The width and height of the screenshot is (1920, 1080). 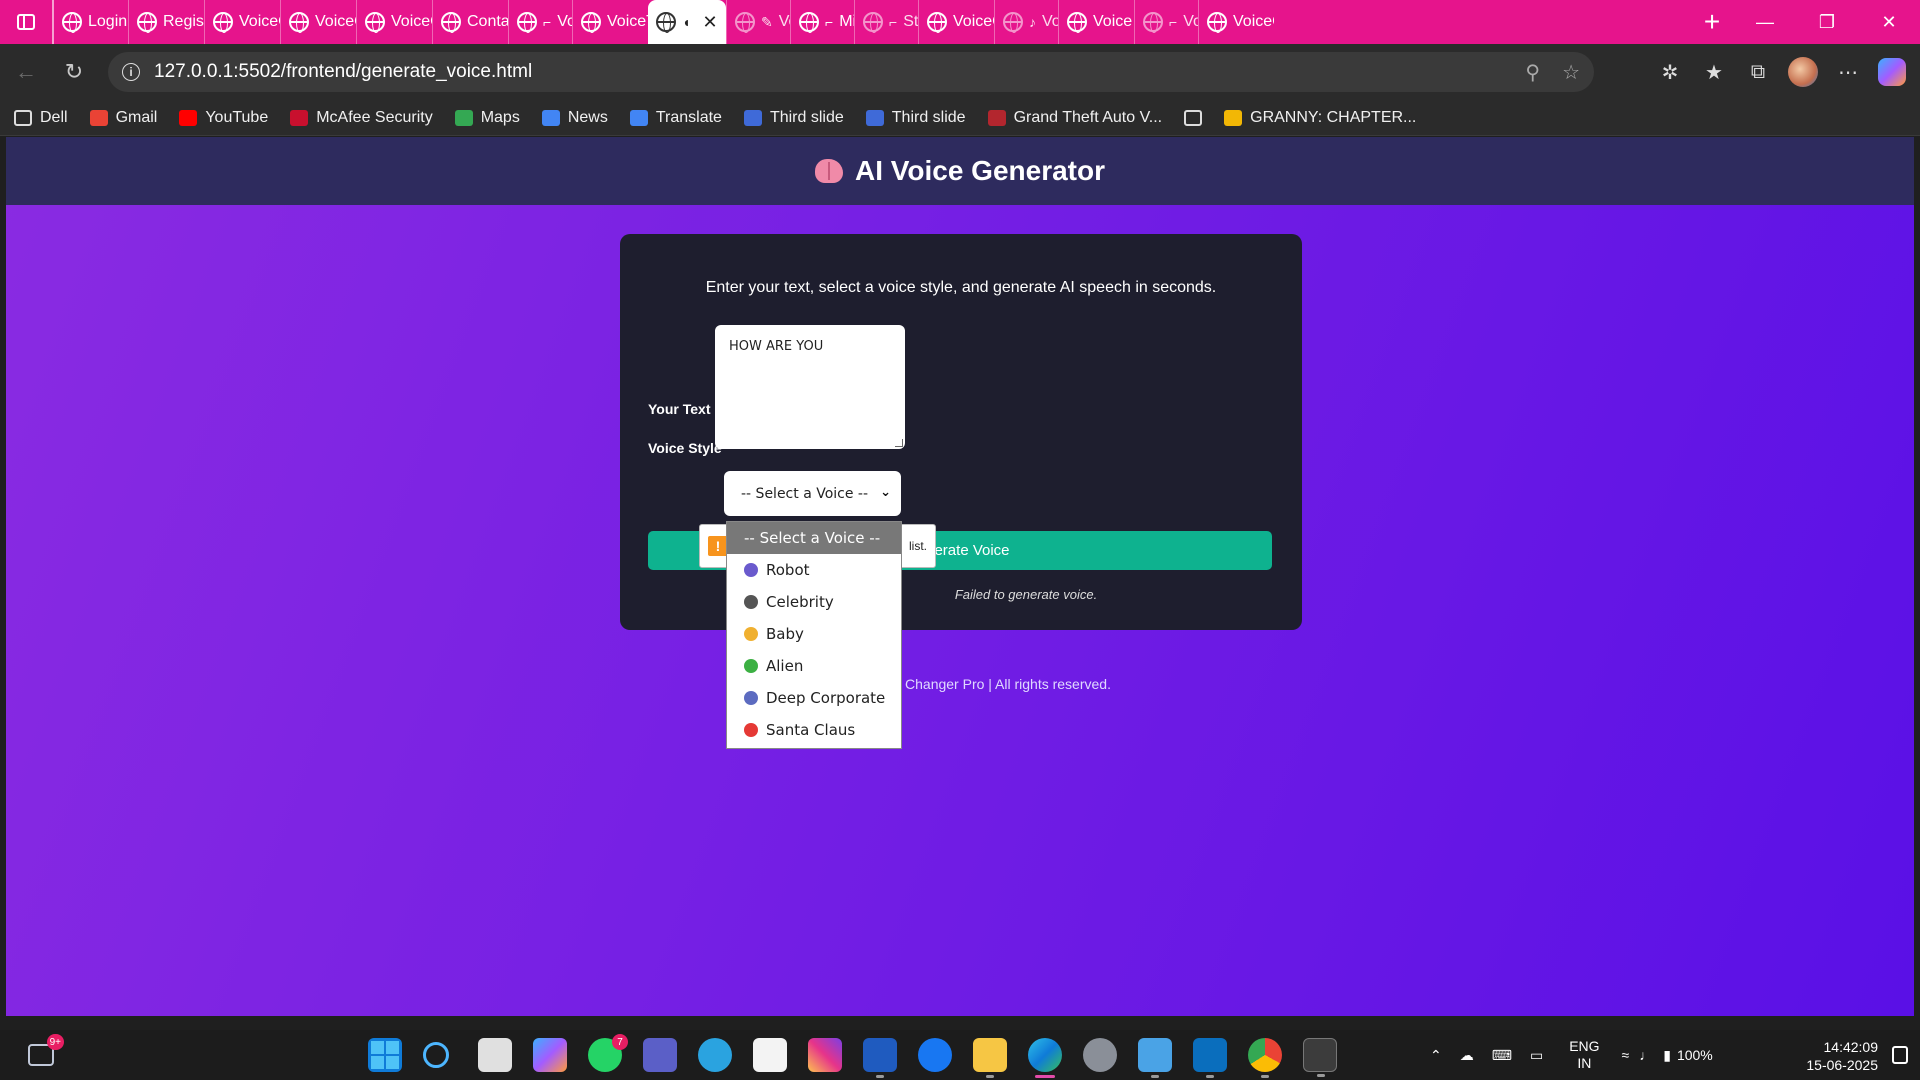 What do you see at coordinates (1848, 72) in the screenshot?
I see `more-menu-icon: ⋯` at bounding box center [1848, 72].